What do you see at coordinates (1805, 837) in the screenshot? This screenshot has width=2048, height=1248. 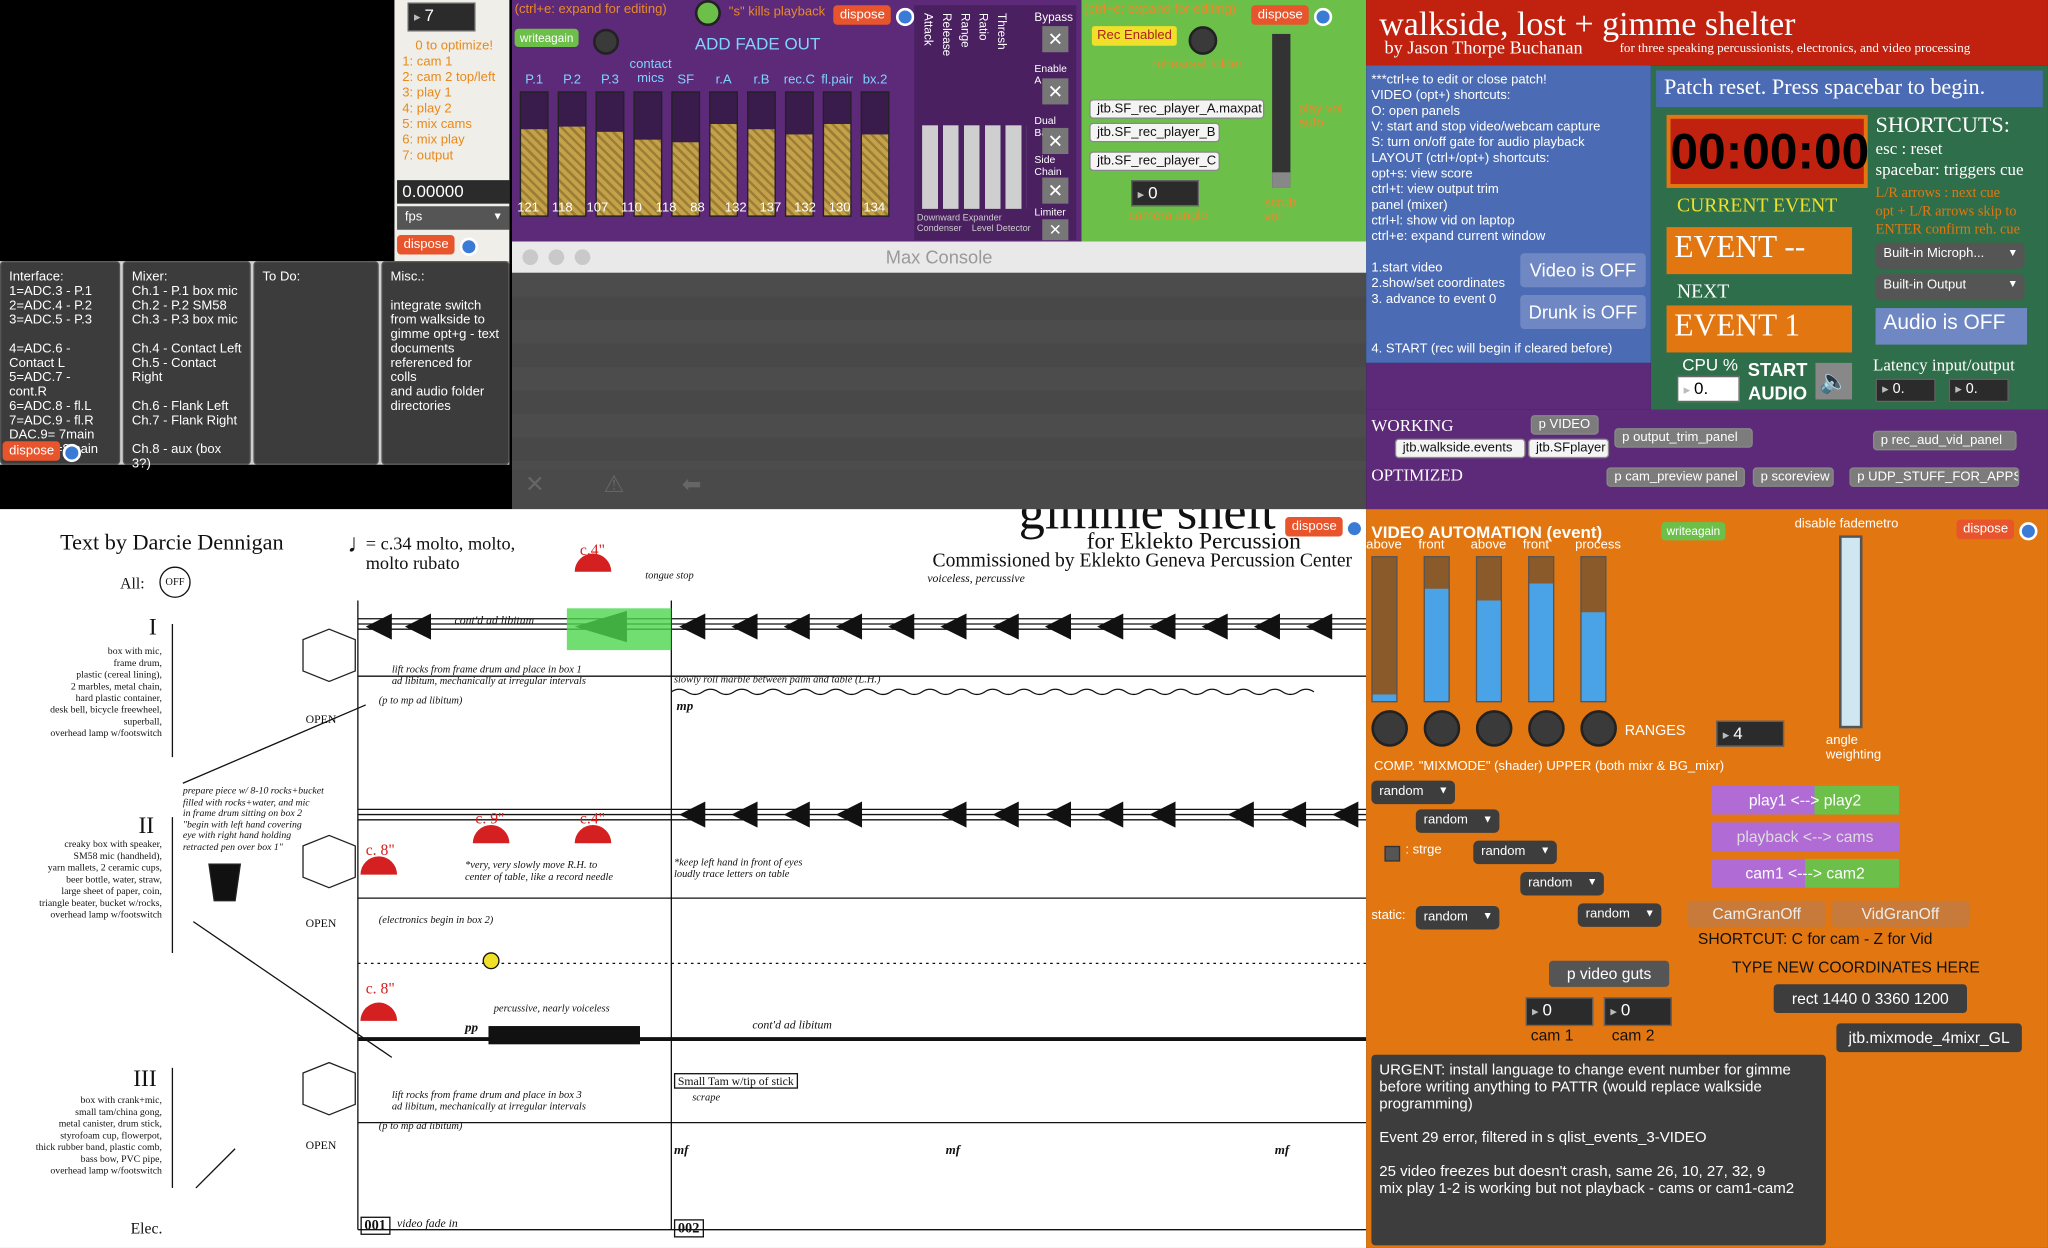 I see `playback-cams-crossfader: playback <--> cams` at bounding box center [1805, 837].